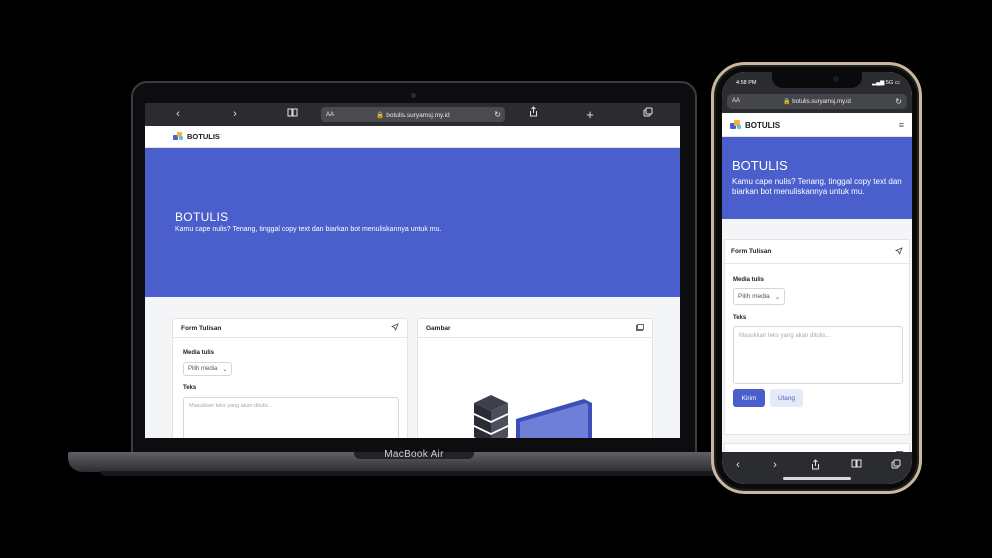 This screenshot has width=992, height=558. Describe the element at coordinates (763, 125) in the screenshot. I see `mobile-brand-name: BOTULIS` at that location.